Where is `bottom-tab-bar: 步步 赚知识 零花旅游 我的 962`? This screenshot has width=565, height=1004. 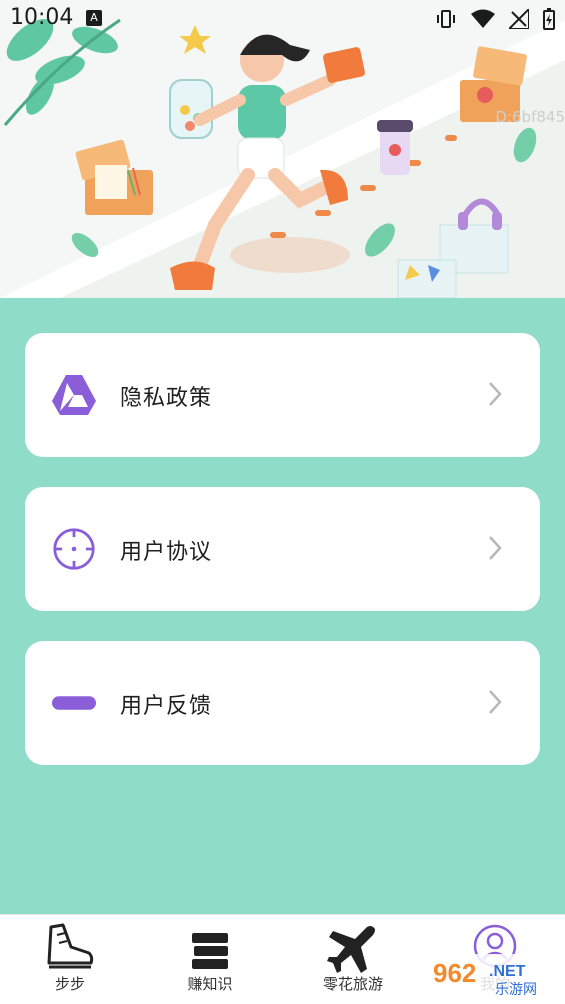 bottom-tab-bar: 步步 赚知识 零花旅游 我的 962 is located at coordinates (282, 959).